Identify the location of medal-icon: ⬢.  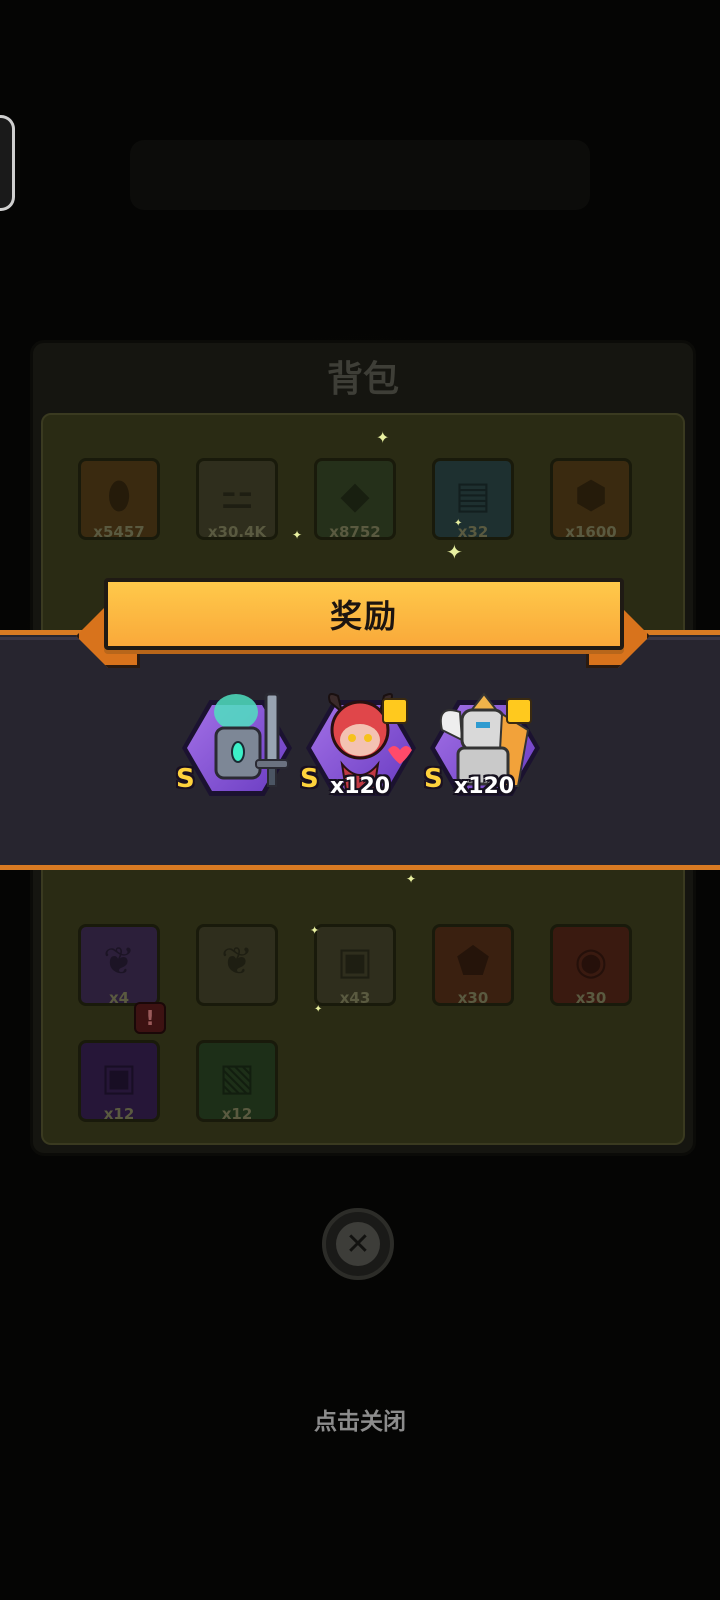
(591, 495).